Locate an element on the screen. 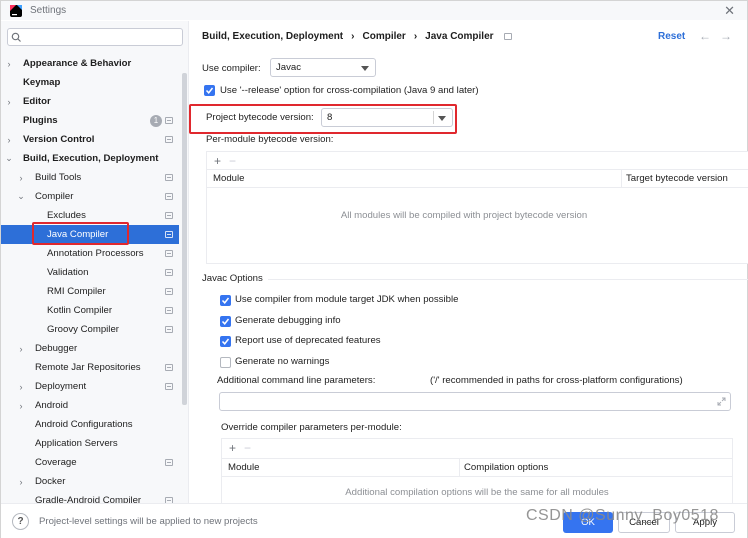 The width and height of the screenshot is (748, 538). sidebar-item: › Editor is located at coordinates (90, 101).